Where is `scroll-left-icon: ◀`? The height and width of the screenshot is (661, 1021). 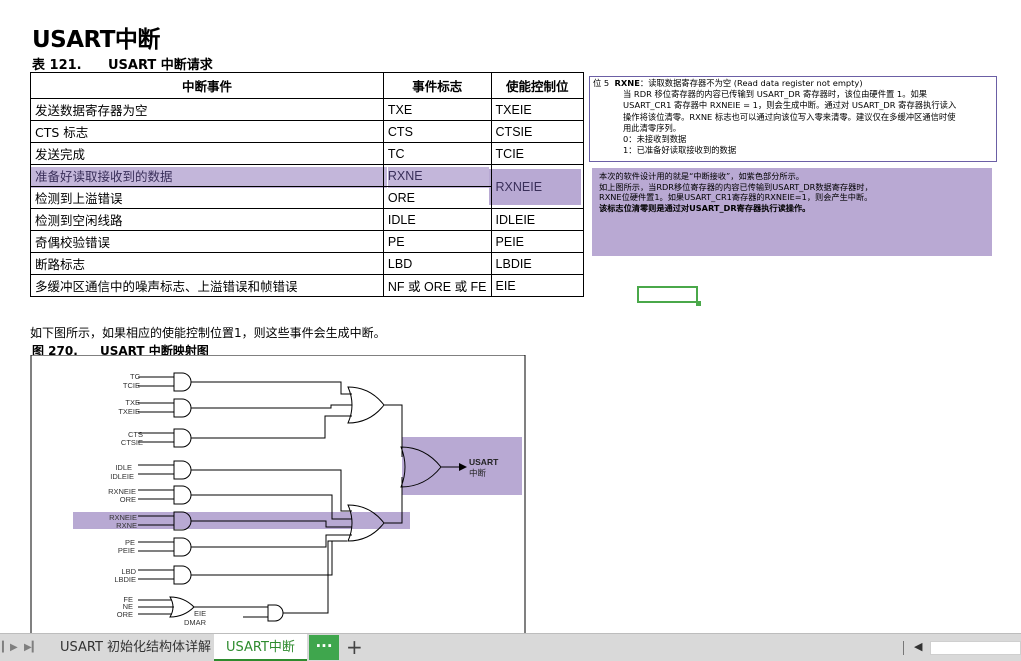
scroll-left-icon: ◀ is located at coordinates (918, 646).